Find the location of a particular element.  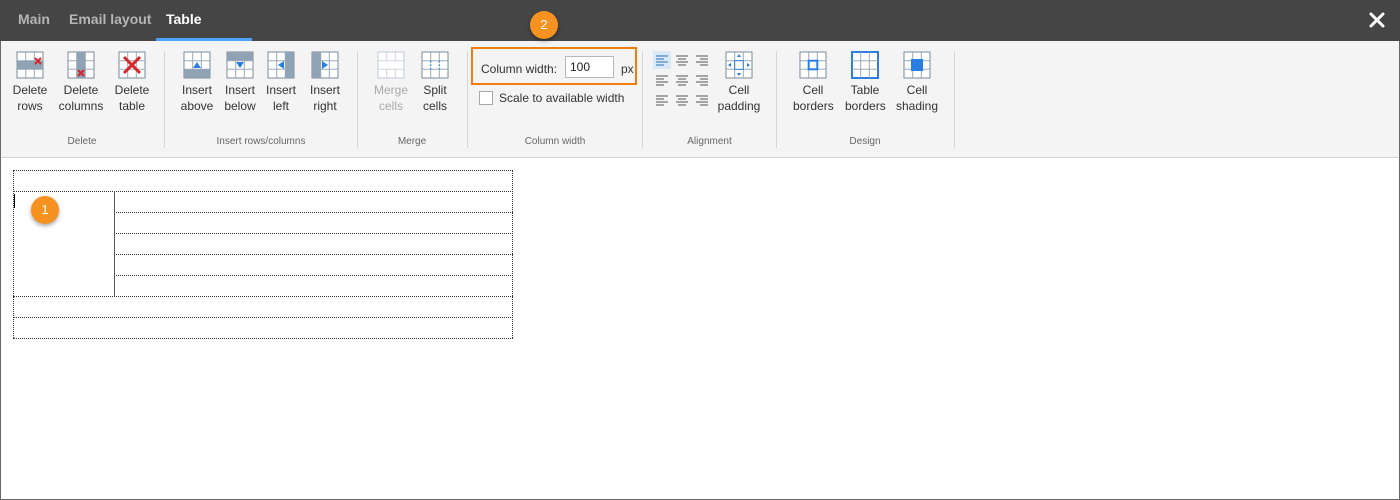

delete-table-button: Delete table is located at coordinates (132, 82).